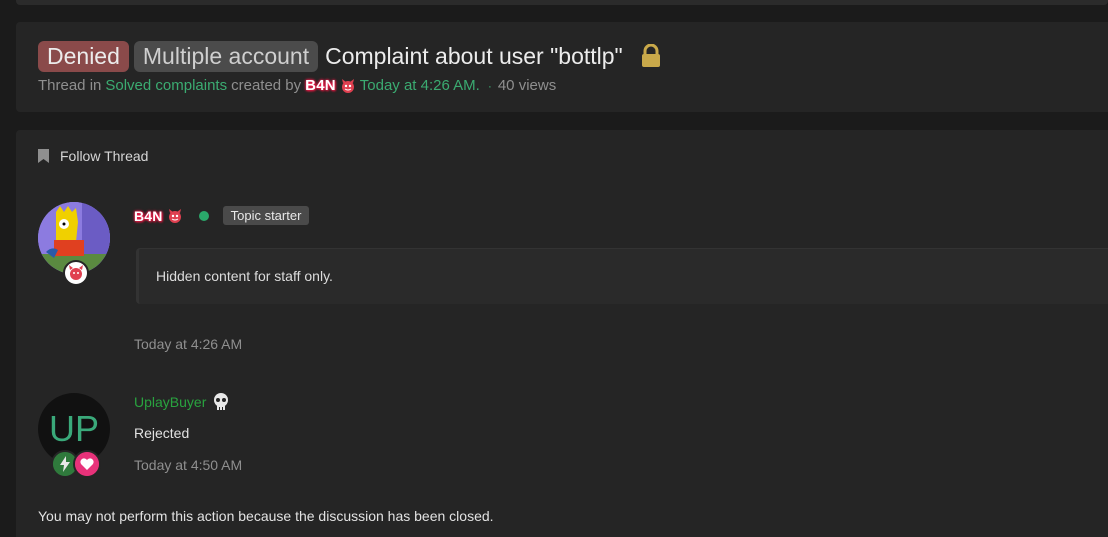  Describe the element at coordinates (266, 215) in the screenshot. I see `topic-starter-badge: Topic starter` at that location.